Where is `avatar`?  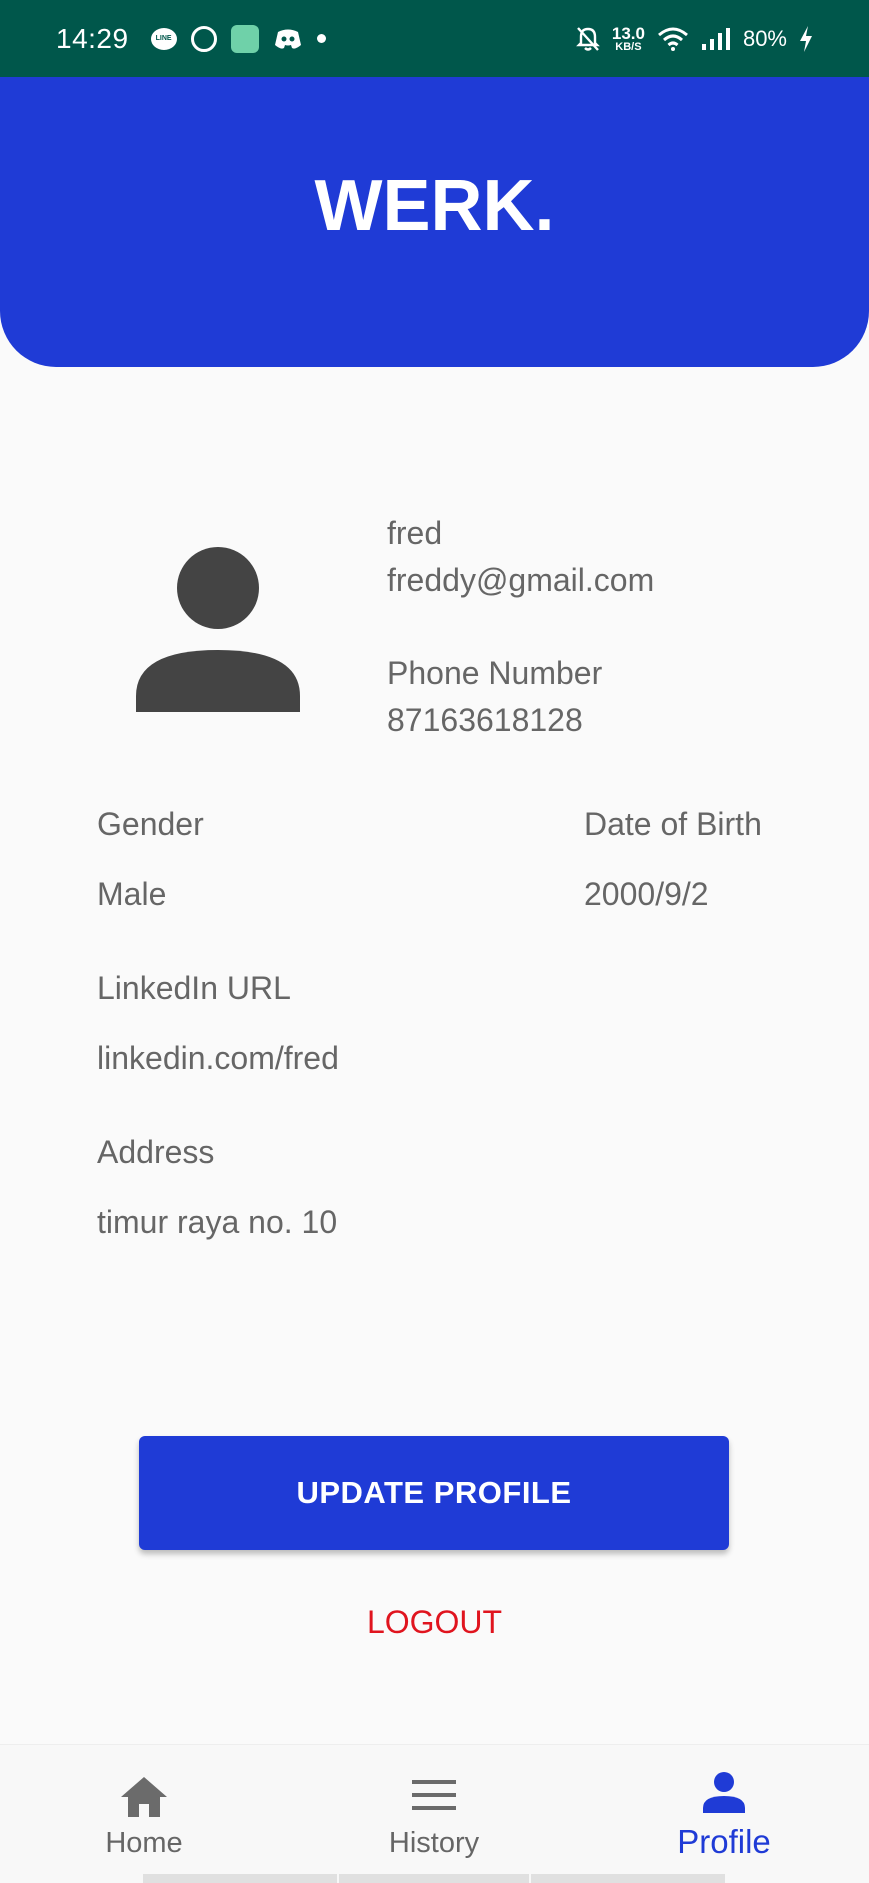 avatar is located at coordinates (218, 629).